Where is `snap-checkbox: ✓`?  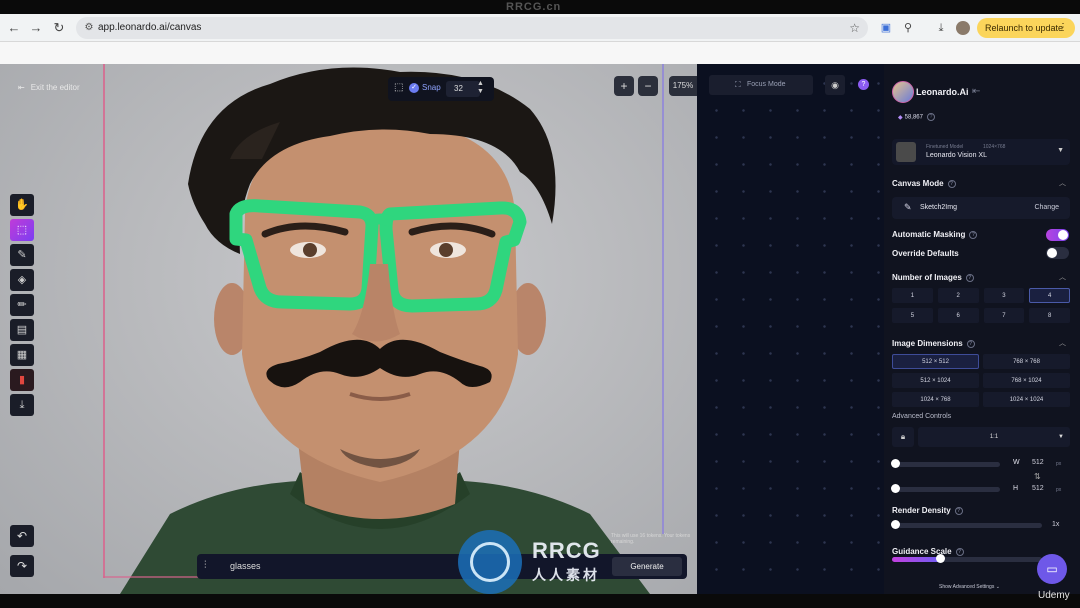 snap-checkbox: ✓ is located at coordinates (414, 88).